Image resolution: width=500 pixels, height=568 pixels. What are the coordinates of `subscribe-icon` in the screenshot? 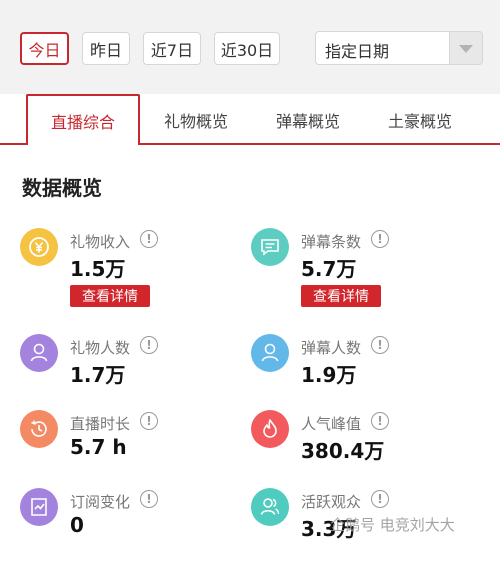 It's located at (39, 507).